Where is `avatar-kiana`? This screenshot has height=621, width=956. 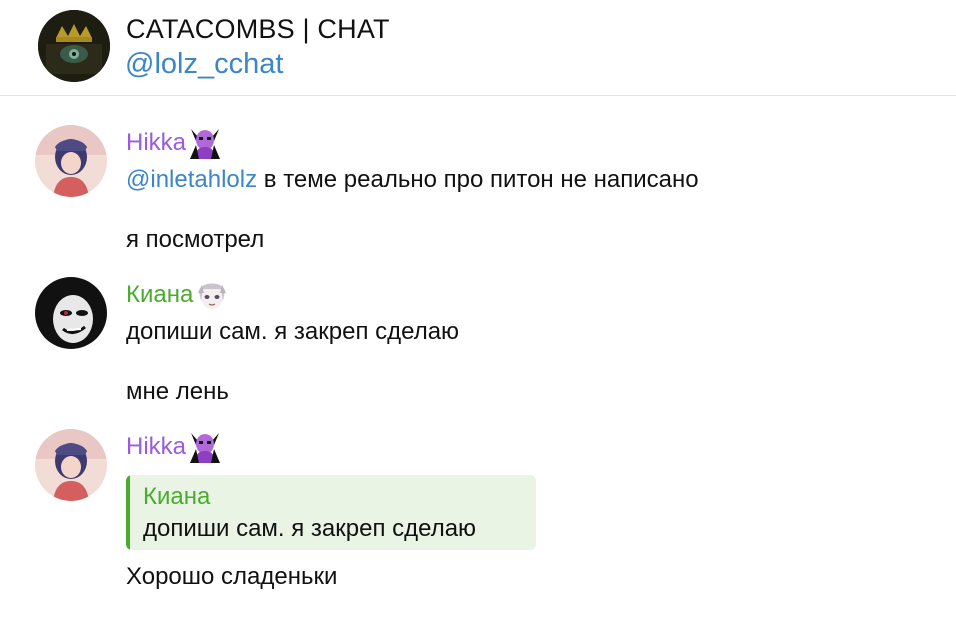
avatar-kiana is located at coordinates (71, 313).